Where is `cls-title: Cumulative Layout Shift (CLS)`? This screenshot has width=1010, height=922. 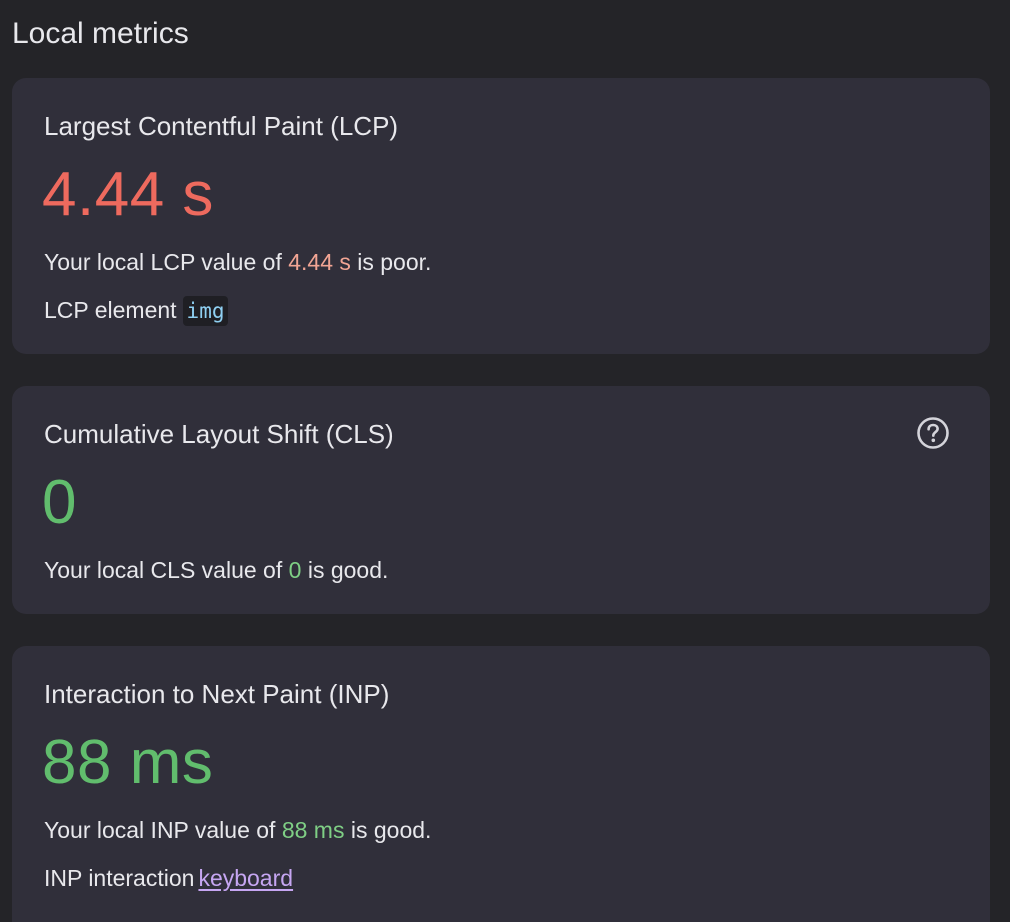 cls-title: Cumulative Layout Shift (CLS) is located at coordinates (219, 434).